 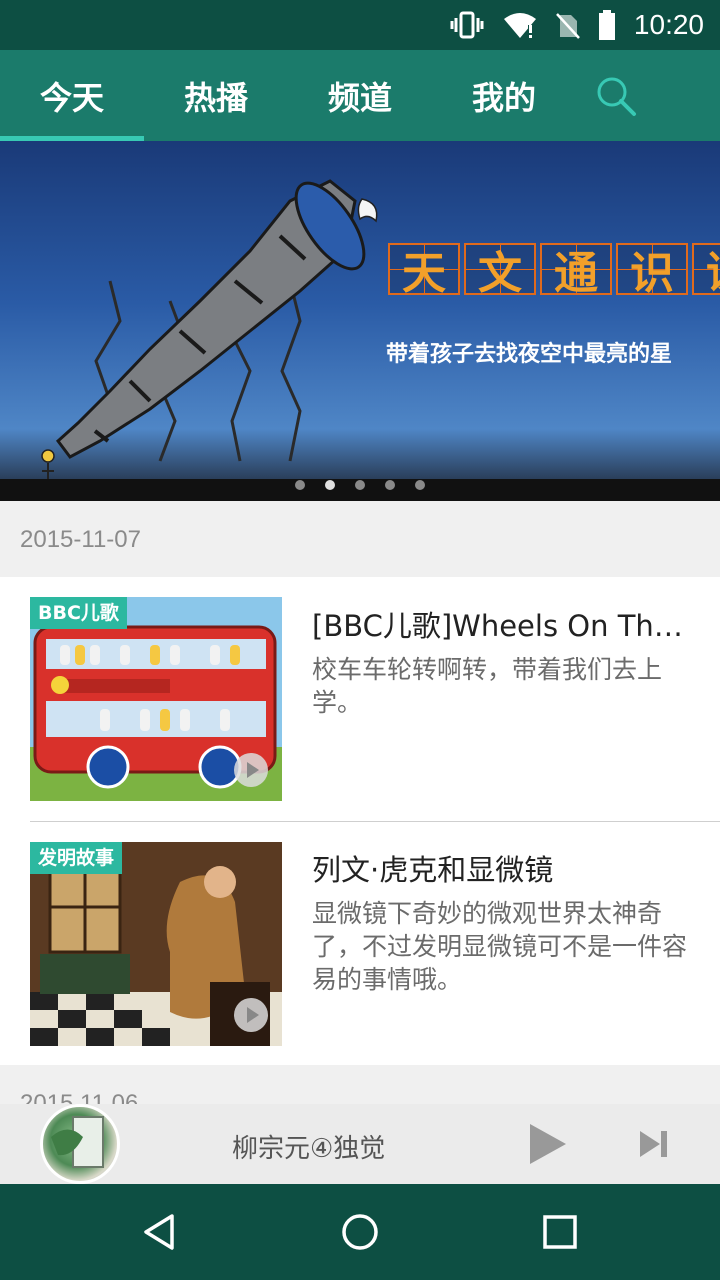 I want to click on back-button, so click(x=160, y=1232).